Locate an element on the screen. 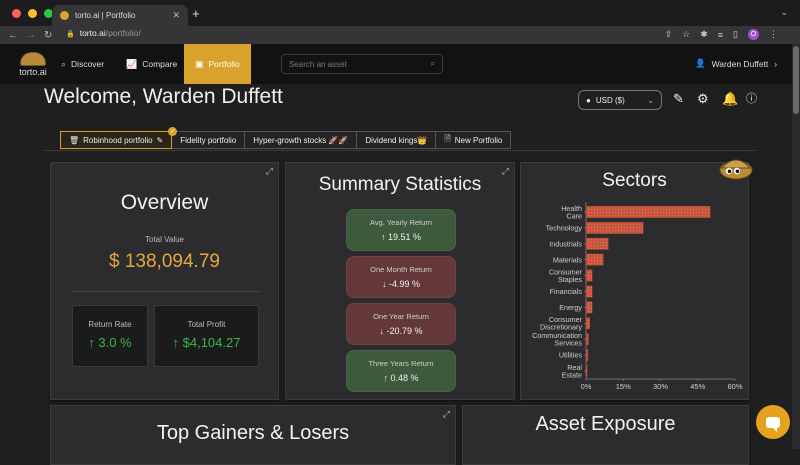 The width and height of the screenshot is (800, 465). stat-three-years-return: Three Years Return ↑ 0.48 % is located at coordinates (401, 371).